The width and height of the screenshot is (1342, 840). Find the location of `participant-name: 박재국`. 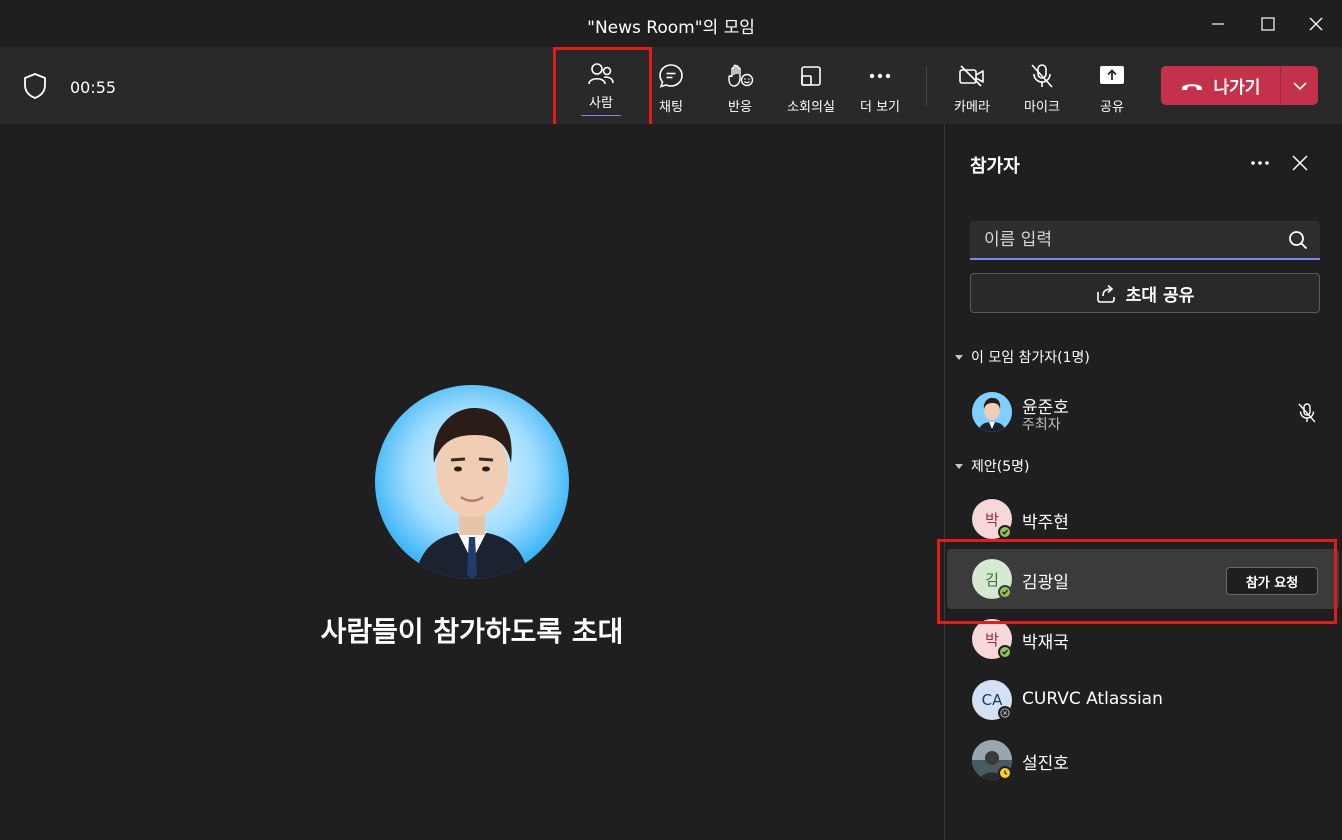

participant-name: 박재국 is located at coordinates (1045, 643).